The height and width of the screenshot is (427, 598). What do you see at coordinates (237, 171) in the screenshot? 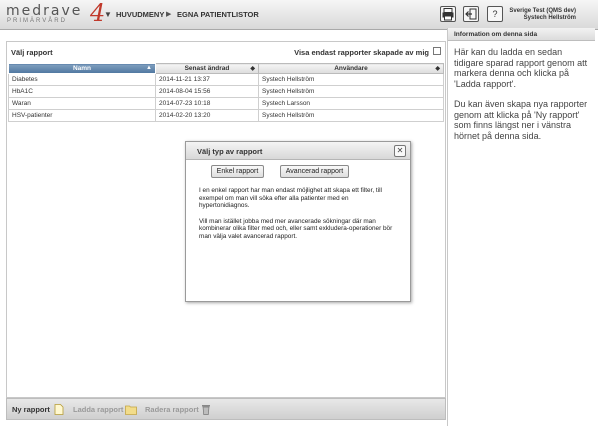
I see `simple-report-button: Enkel rapport` at bounding box center [237, 171].